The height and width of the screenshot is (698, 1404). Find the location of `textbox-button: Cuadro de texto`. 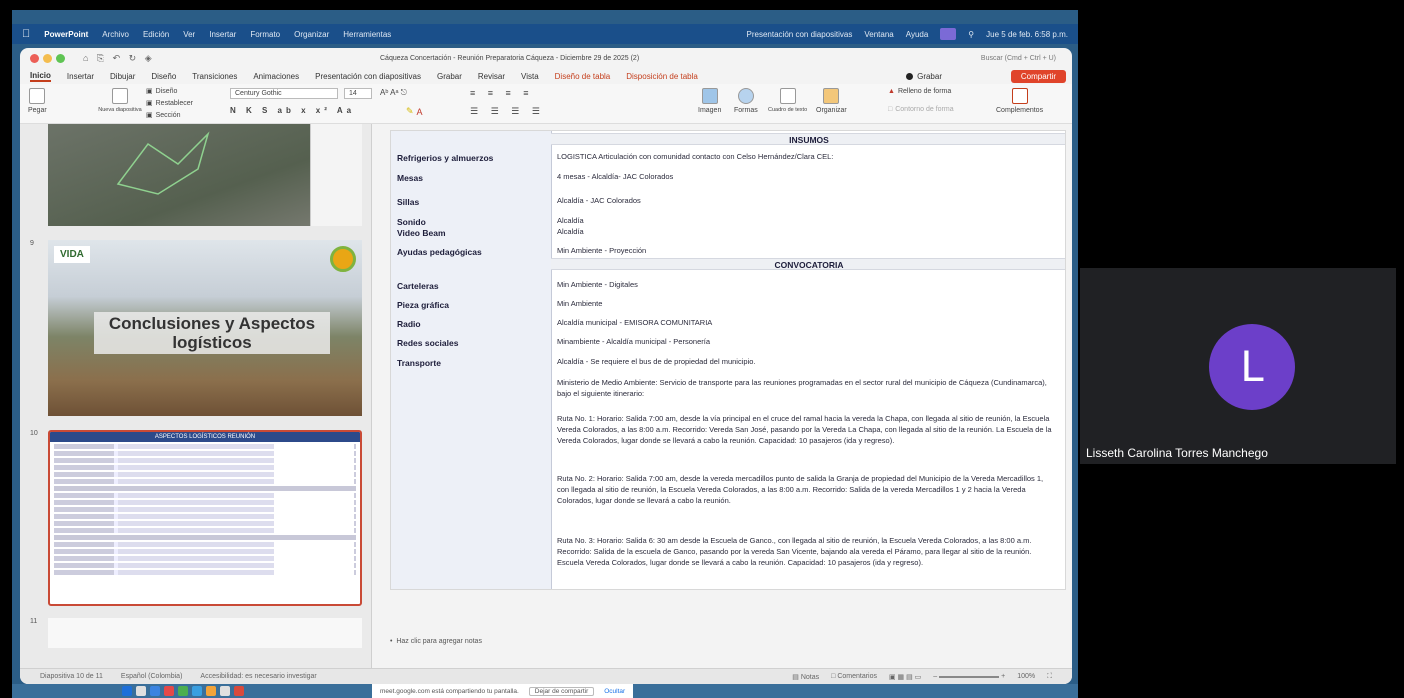

textbox-button: Cuadro de texto is located at coordinates (787, 100).